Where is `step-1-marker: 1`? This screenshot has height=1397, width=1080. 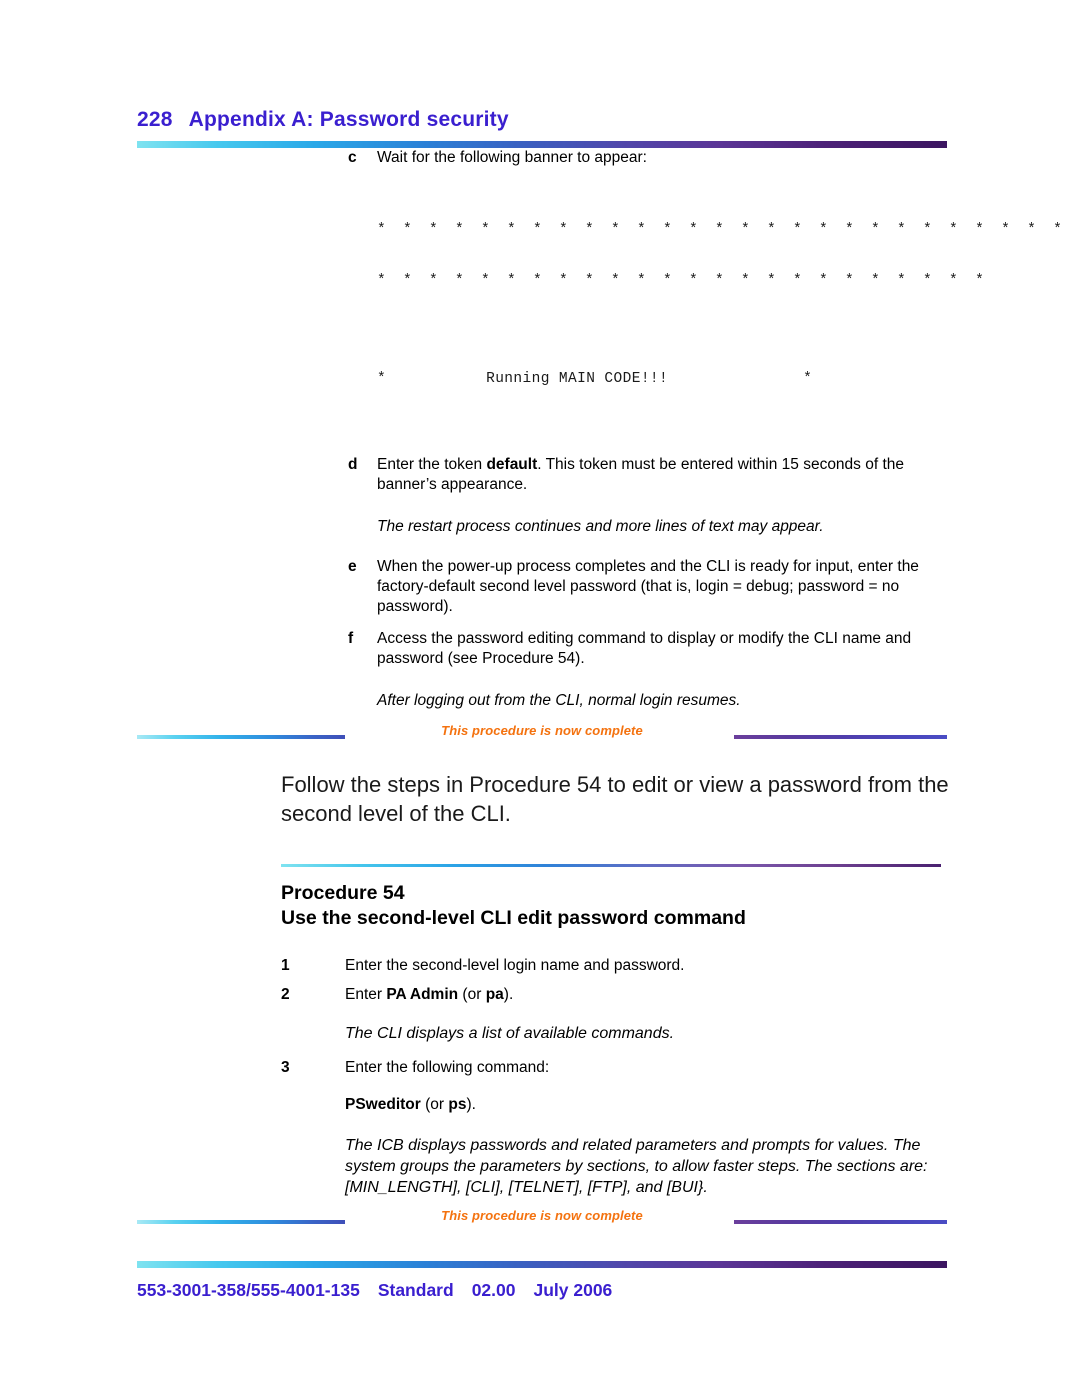
step-1-marker: 1 is located at coordinates (285, 965).